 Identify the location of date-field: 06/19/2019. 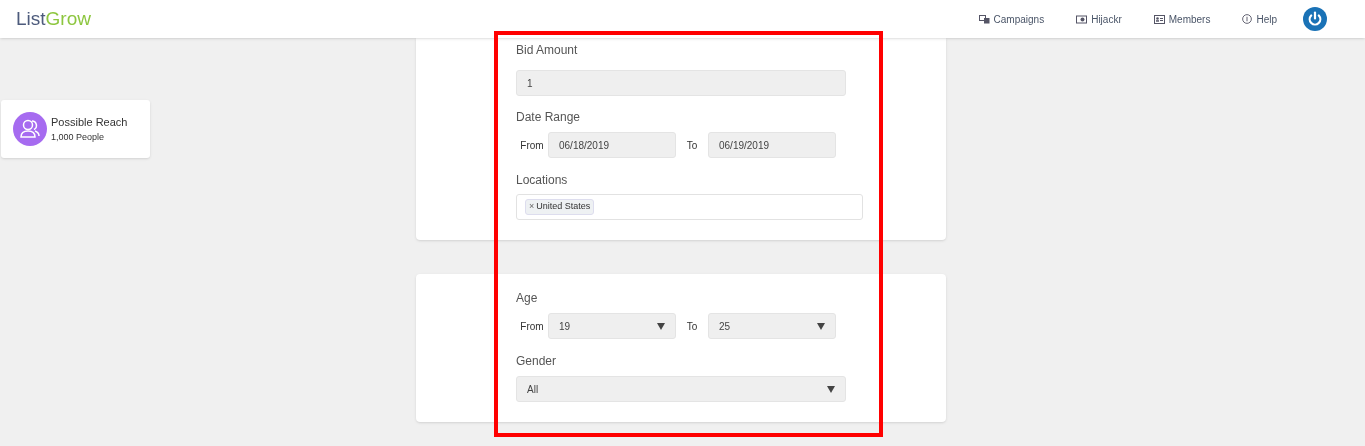
(772, 145).